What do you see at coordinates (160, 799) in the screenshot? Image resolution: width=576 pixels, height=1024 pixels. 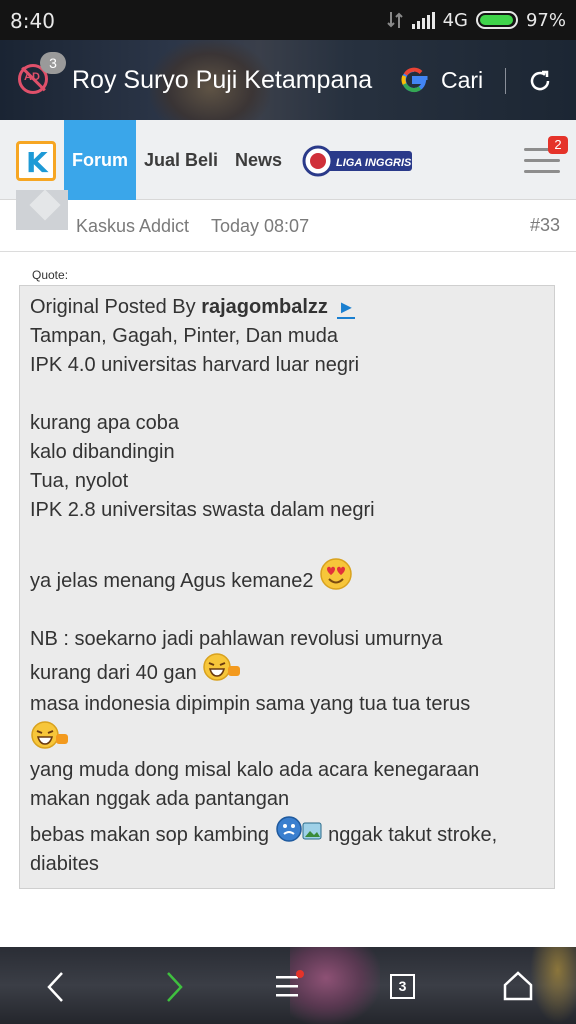 I see `quote-line: makan nggak ada pantangan` at bounding box center [160, 799].